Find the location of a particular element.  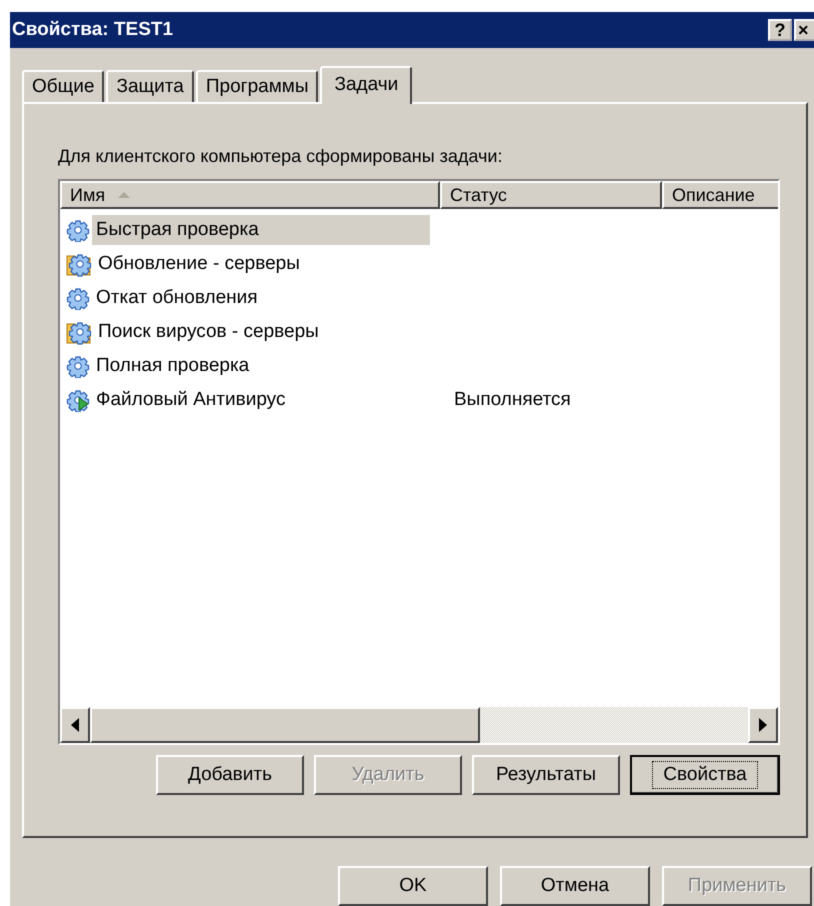

task-button: Добавить is located at coordinates (230, 775).